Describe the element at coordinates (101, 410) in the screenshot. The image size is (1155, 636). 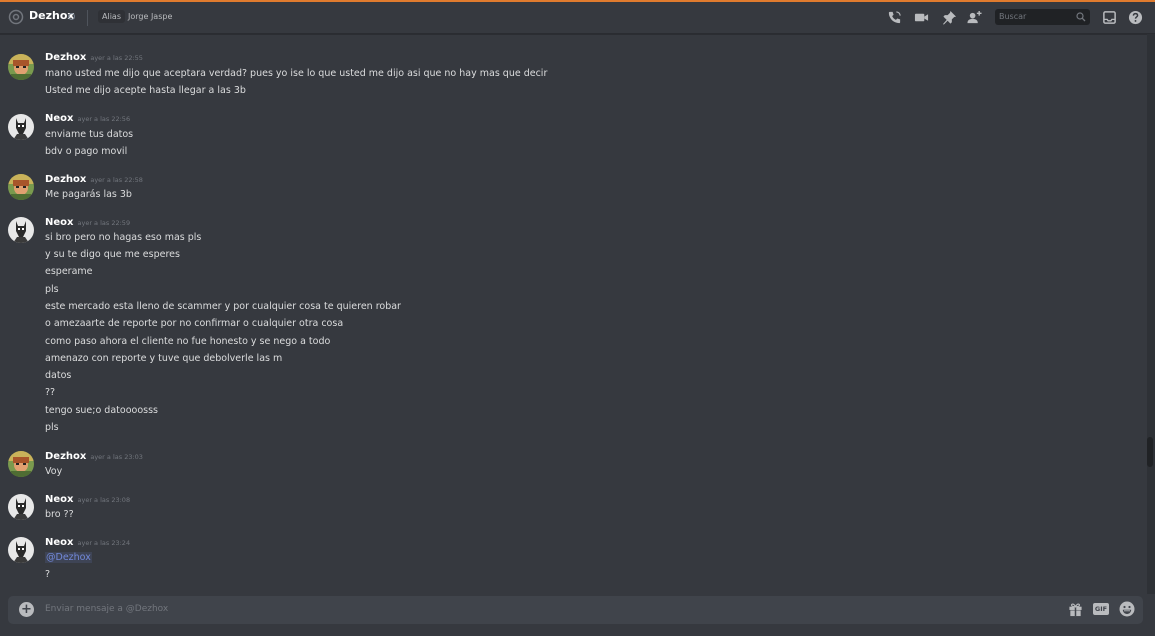
I see `message-line: tengo sue;o datoooosss` at that location.